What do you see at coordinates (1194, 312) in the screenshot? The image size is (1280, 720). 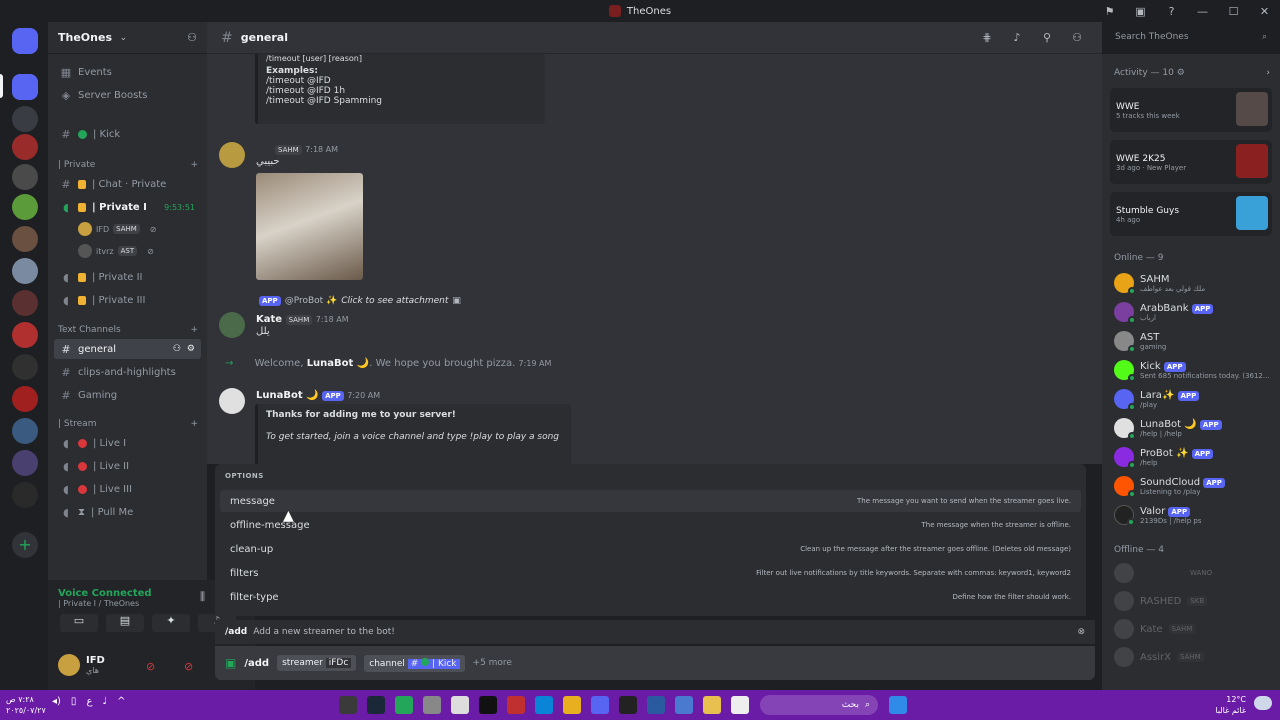 I see `member-item: ArabBank APP ارباب` at bounding box center [1194, 312].